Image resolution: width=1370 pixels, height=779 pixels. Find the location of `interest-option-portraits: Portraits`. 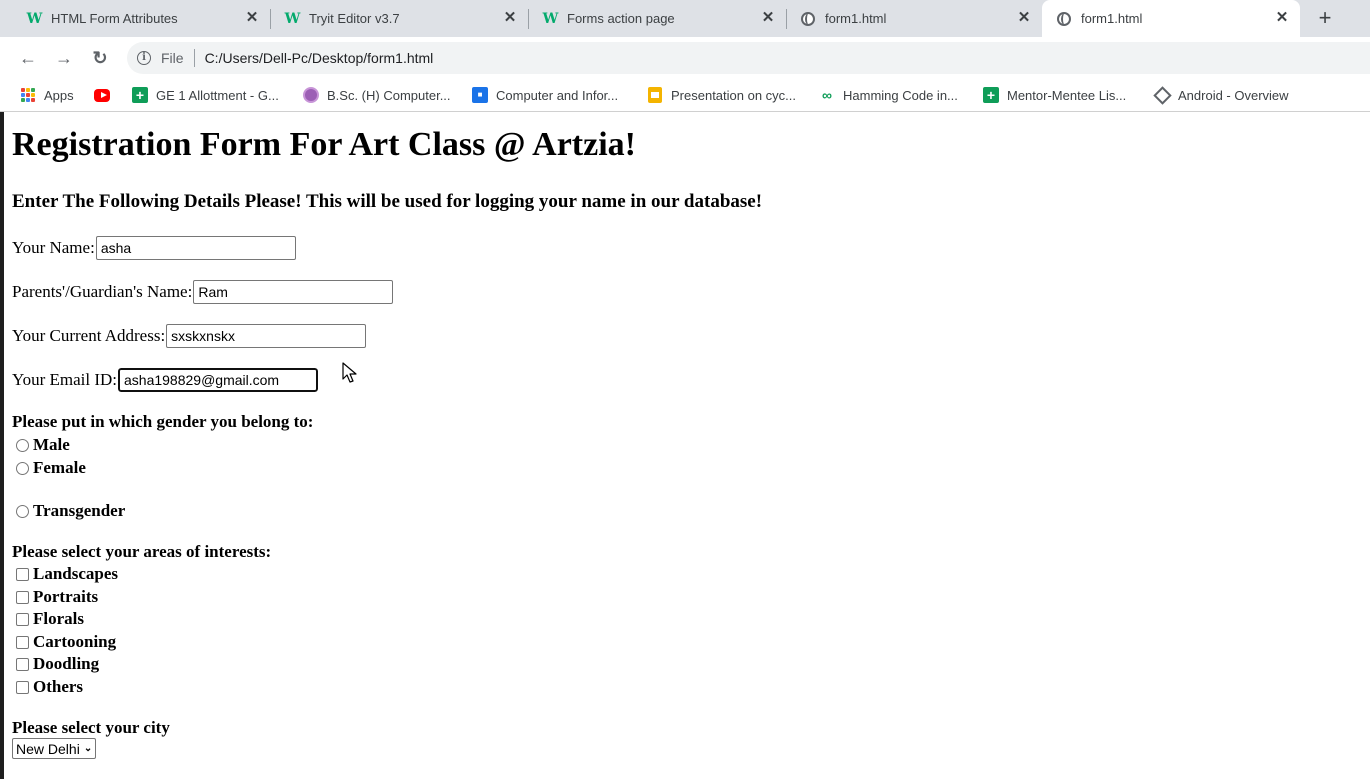

interest-option-portraits: Portraits is located at coordinates (57, 597).